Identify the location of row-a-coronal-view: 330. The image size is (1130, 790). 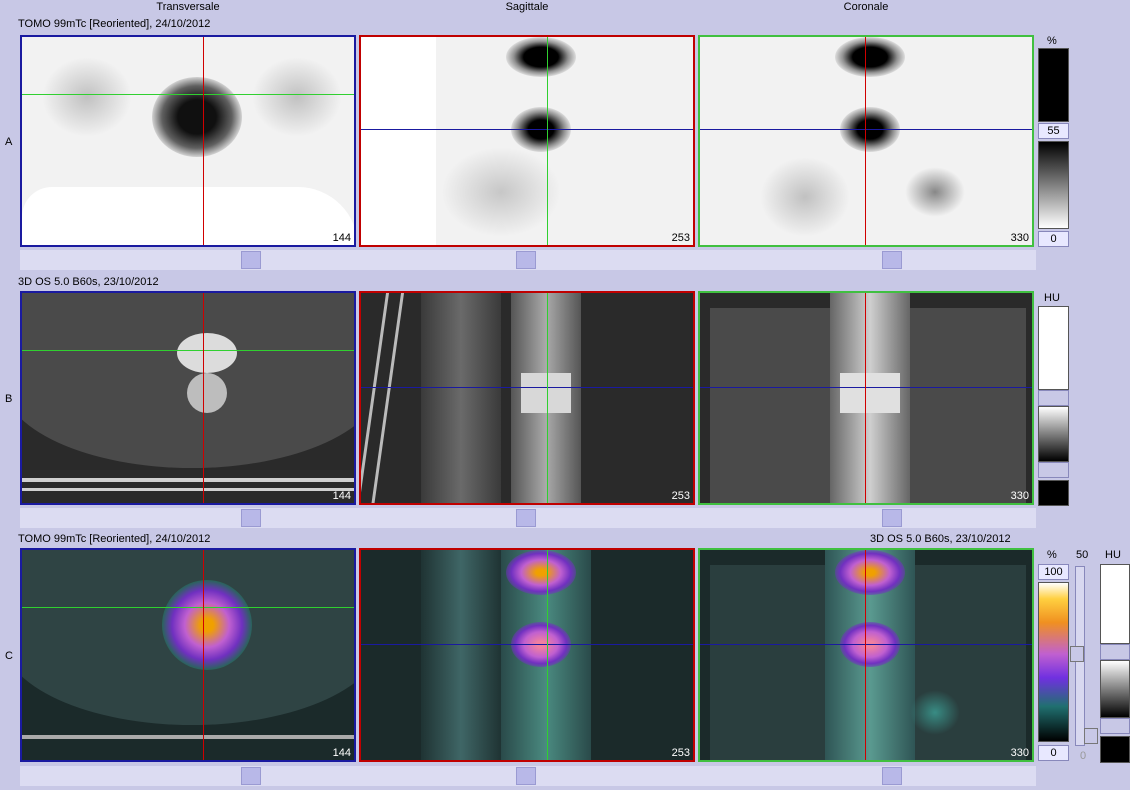
(866, 141).